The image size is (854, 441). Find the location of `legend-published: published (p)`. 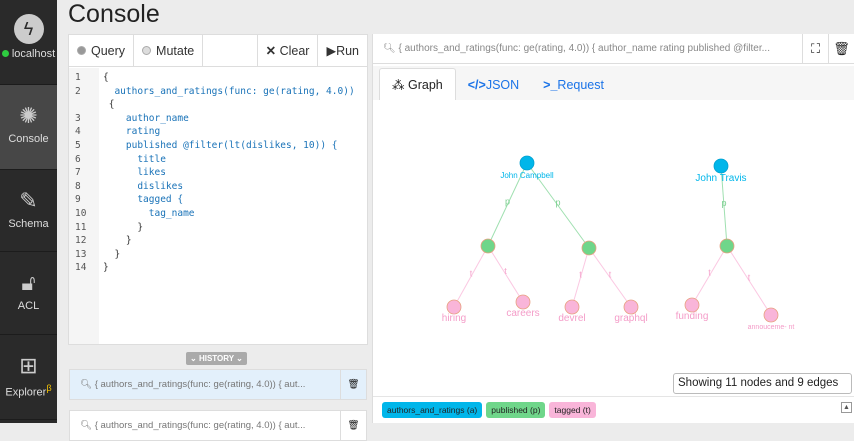

legend-published: published (p) is located at coordinates (516, 410).